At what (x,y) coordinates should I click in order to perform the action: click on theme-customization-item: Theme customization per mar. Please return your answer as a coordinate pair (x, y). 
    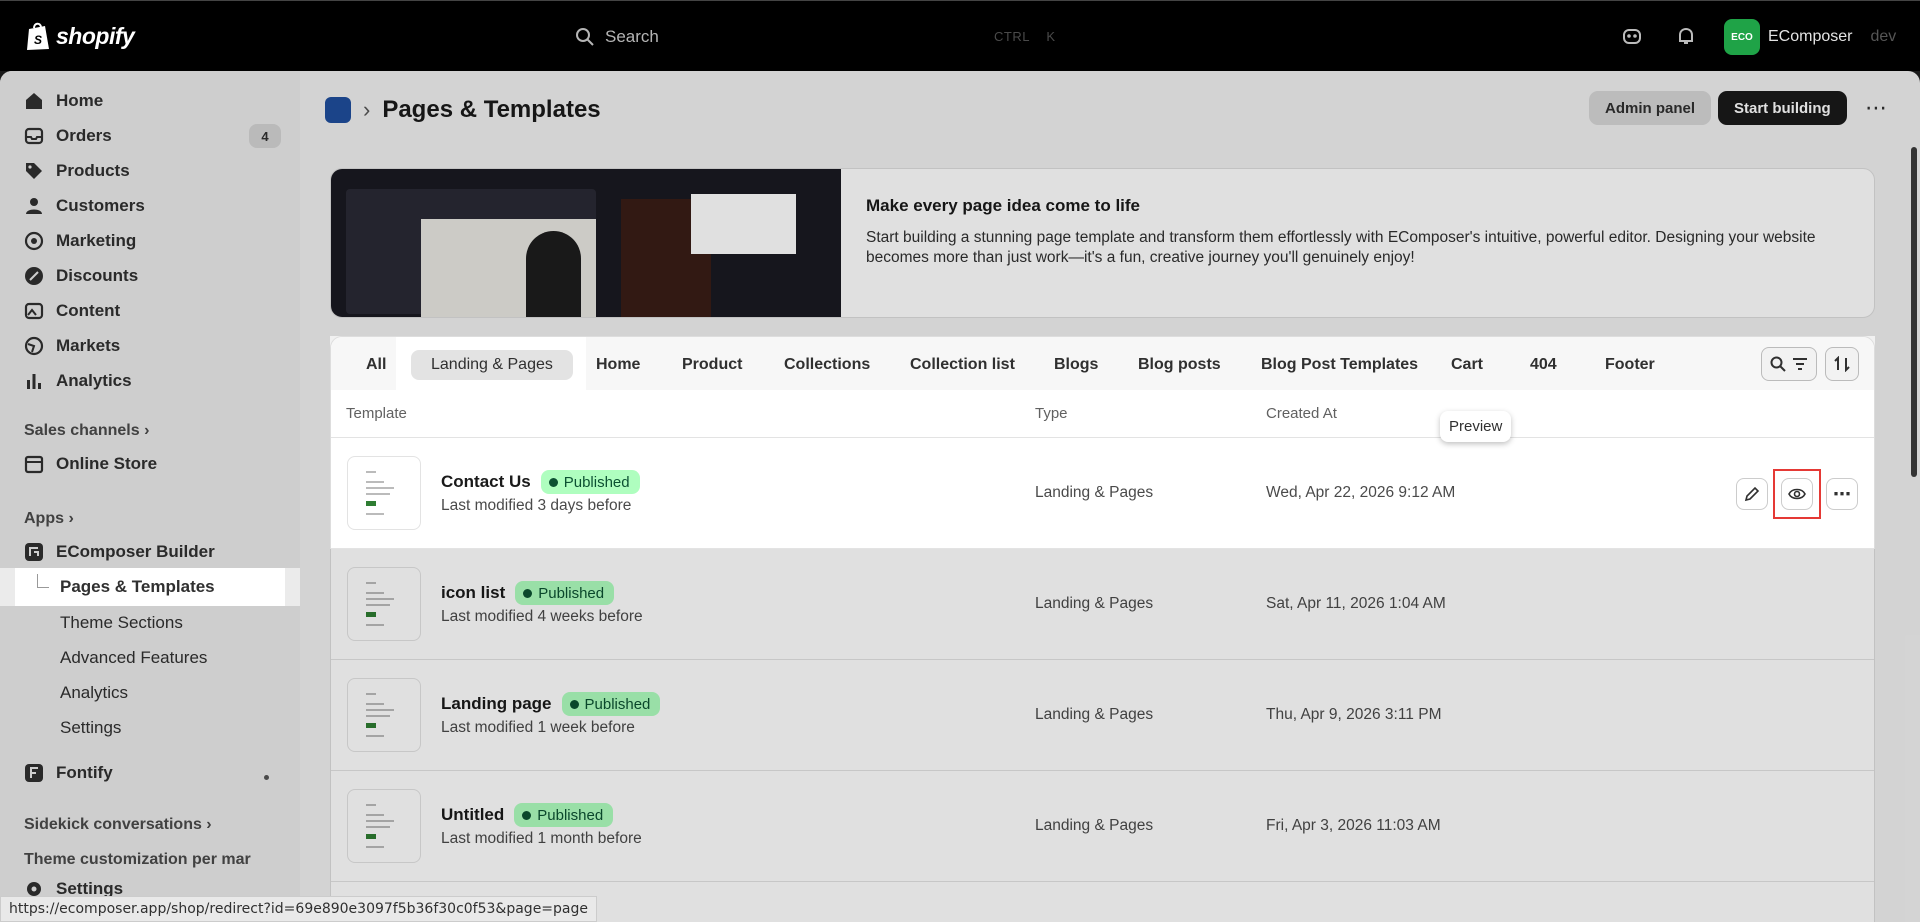
    Looking at the image, I should click on (159, 860).